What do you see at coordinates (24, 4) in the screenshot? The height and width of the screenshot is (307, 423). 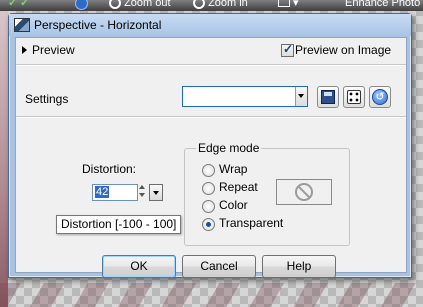 I see `toolbar-check2-icon: ✓` at bounding box center [24, 4].